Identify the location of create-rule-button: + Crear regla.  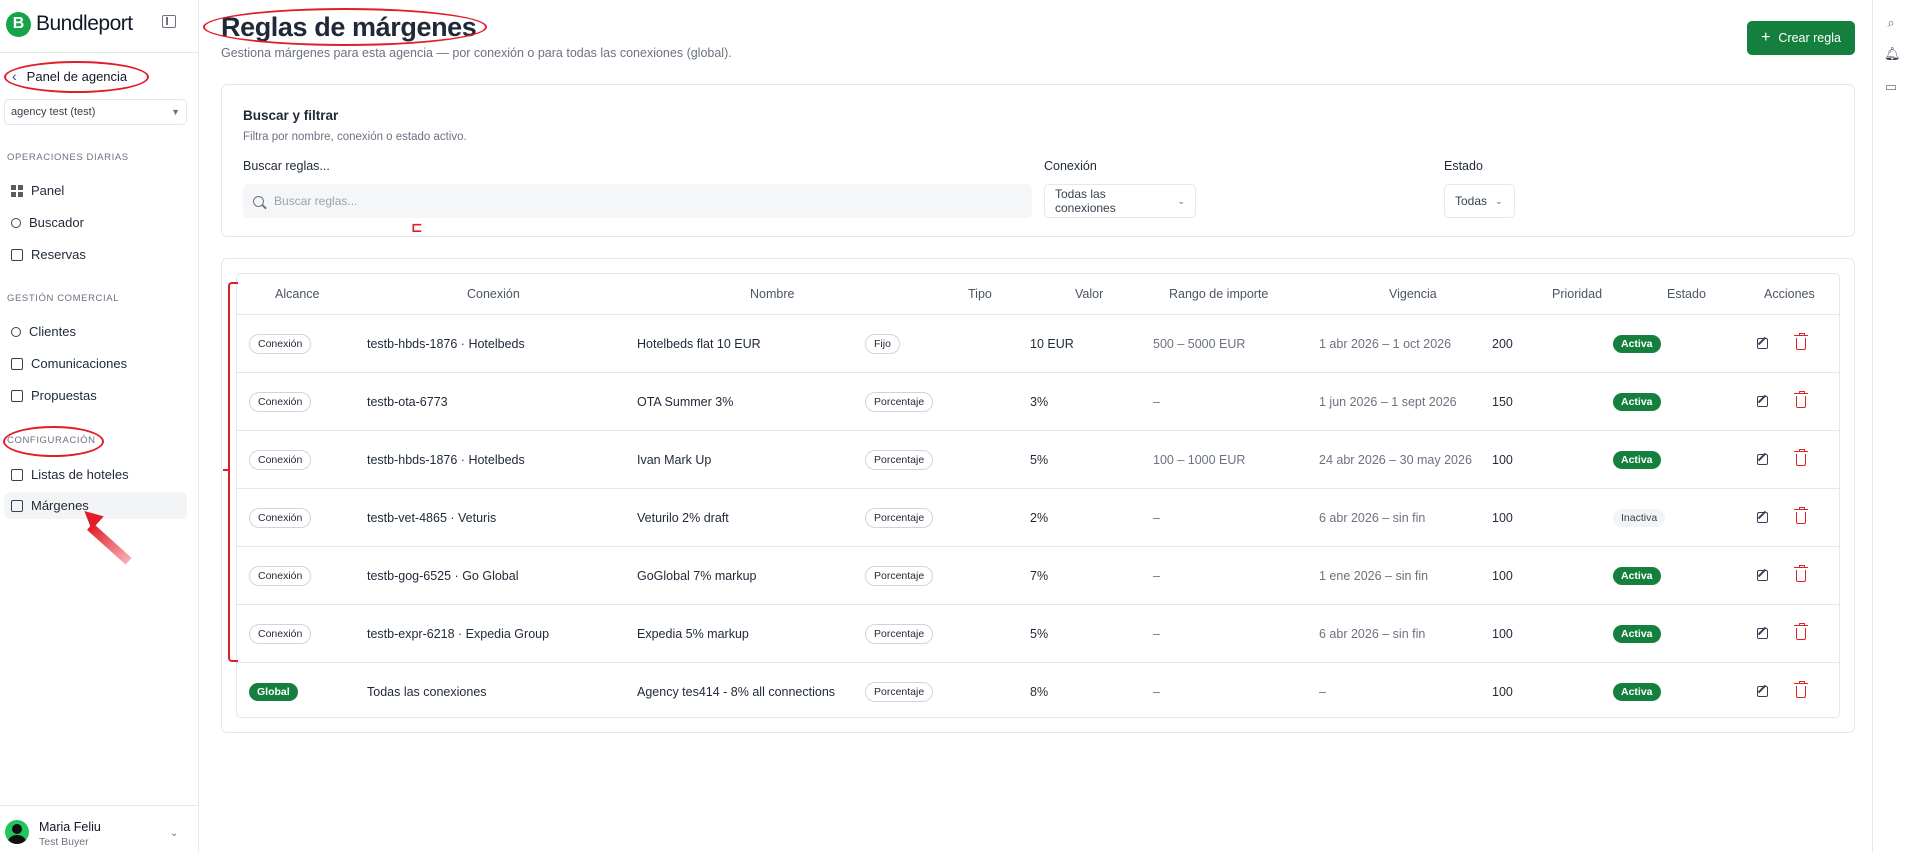
(1801, 38).